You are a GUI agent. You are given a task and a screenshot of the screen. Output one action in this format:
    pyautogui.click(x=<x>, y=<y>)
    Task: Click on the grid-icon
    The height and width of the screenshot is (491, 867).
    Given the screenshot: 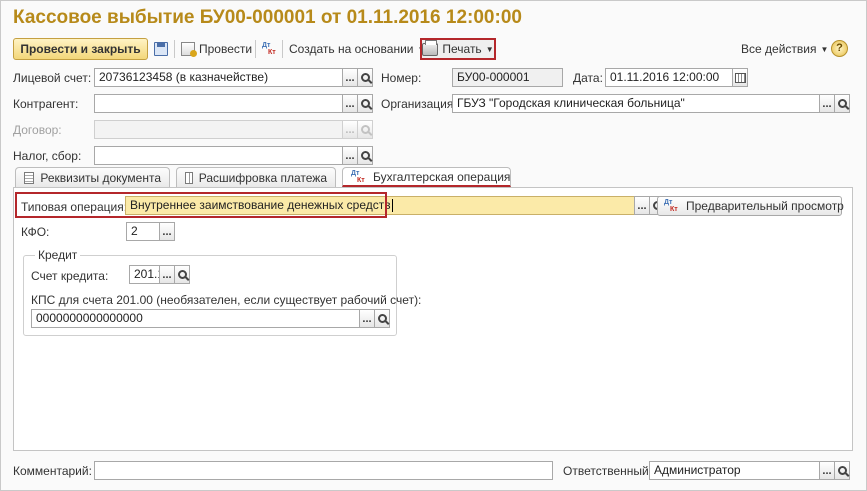 What is the action you would take?
    pyautogui.click(x=189, y=177)
    